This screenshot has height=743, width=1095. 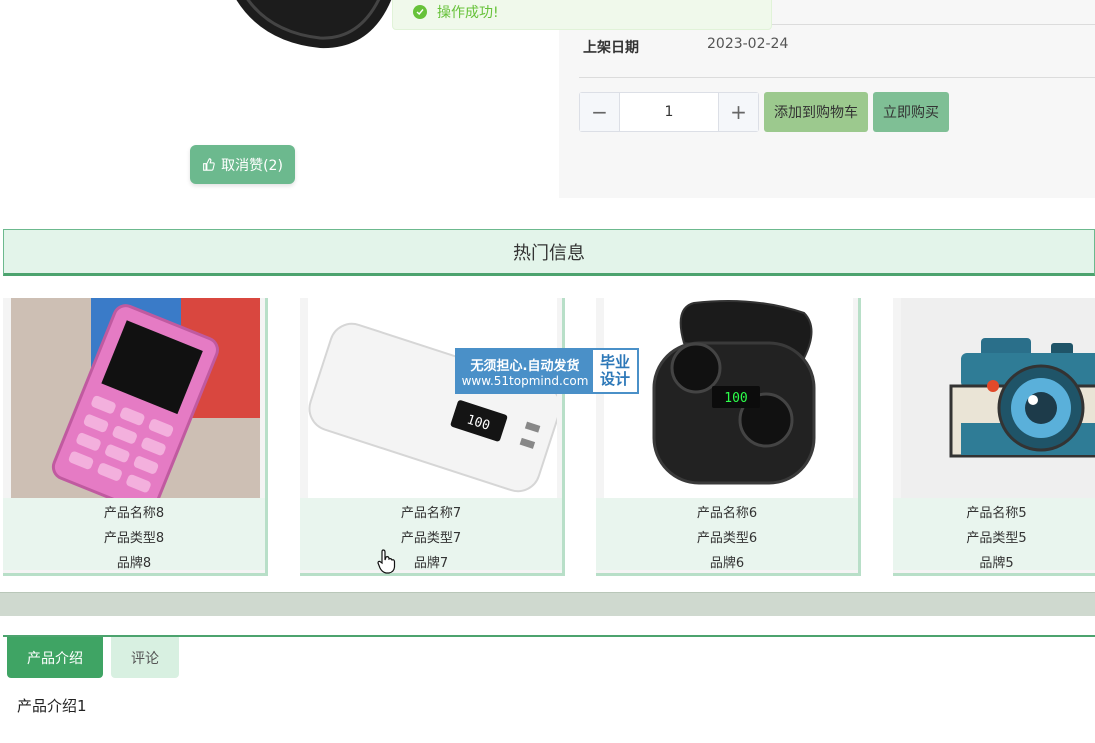 I want to click on product-card: 100 产品名称7 产品类型7 品牌7, so click(x=432, y=437).